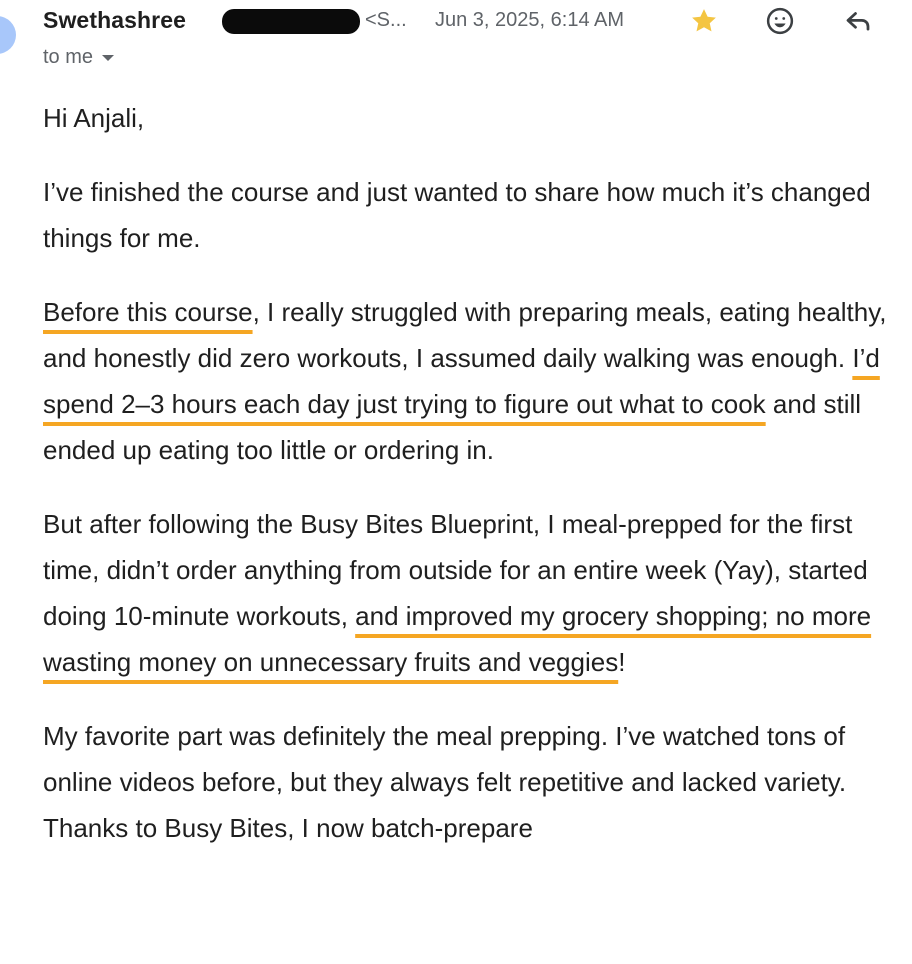 The height and width of the screenshot is (964, 912). What do you see at coordinates (148, 312) in the screenshot?
I see `highlighted-text: Before this course` at bounding box center [148, 312].